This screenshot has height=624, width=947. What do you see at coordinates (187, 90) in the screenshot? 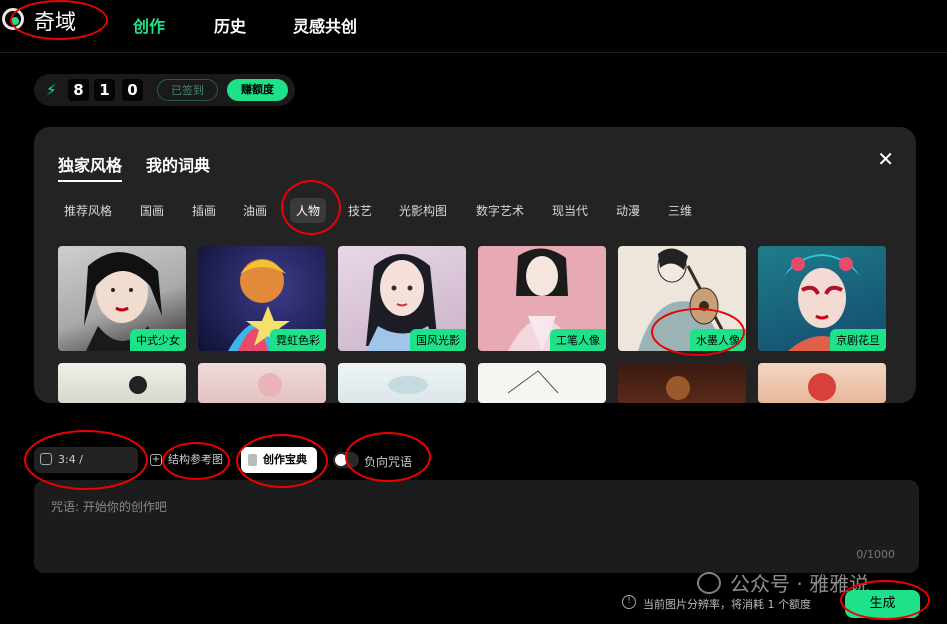
I see `signed-in-badge: 已签到` at bounding box center [187, 90].